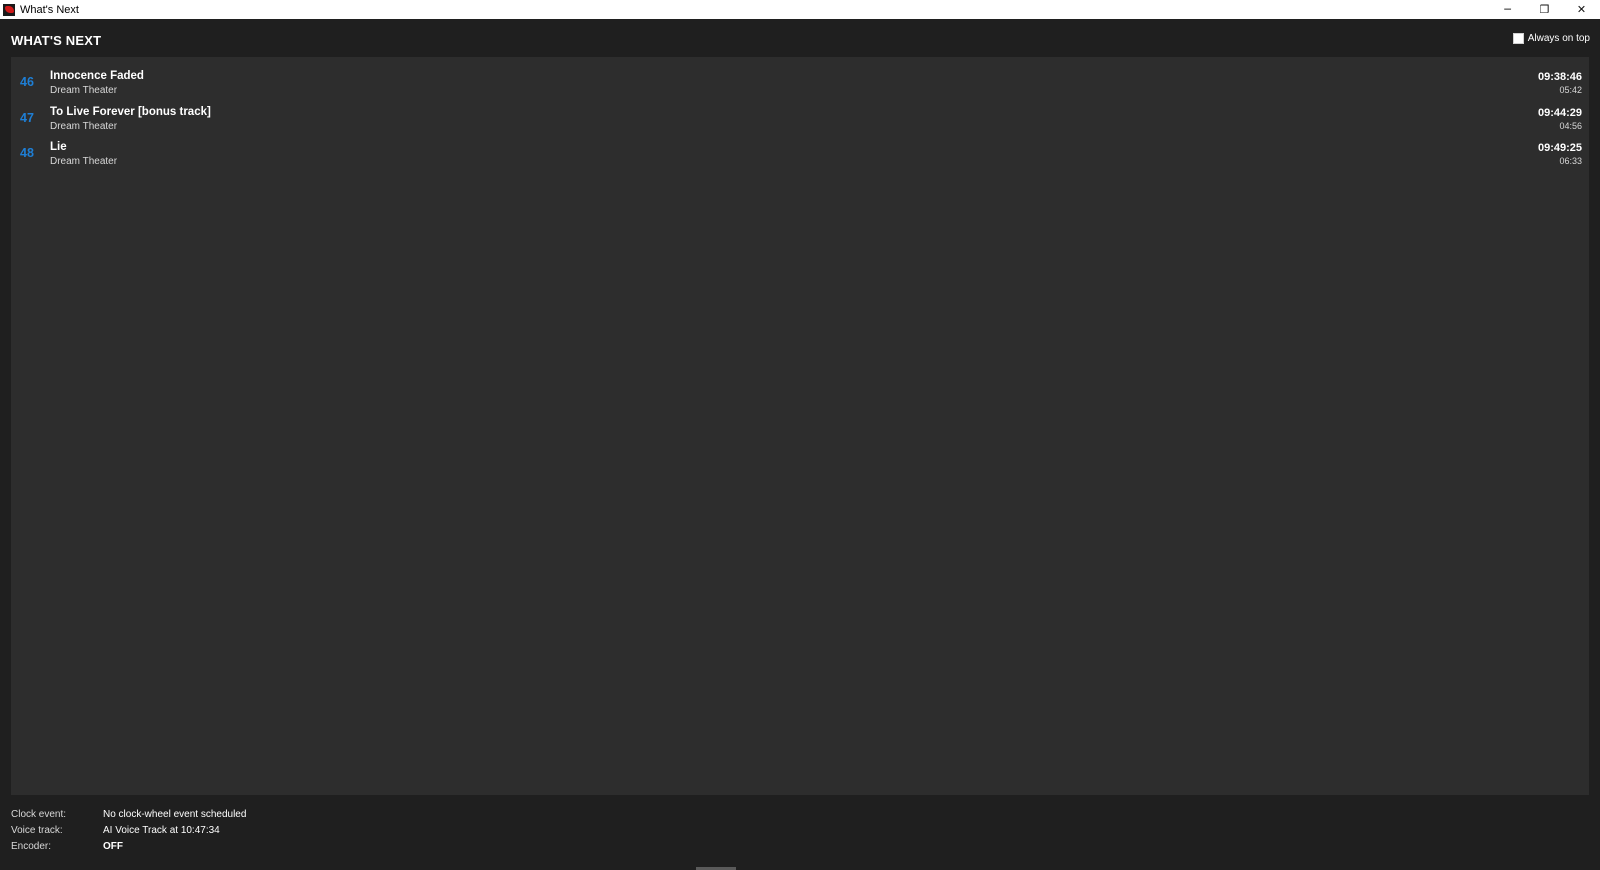 The height and width of the screenshot is (870, 1600). I want to click on app-logo-icon, so click(9, 9).